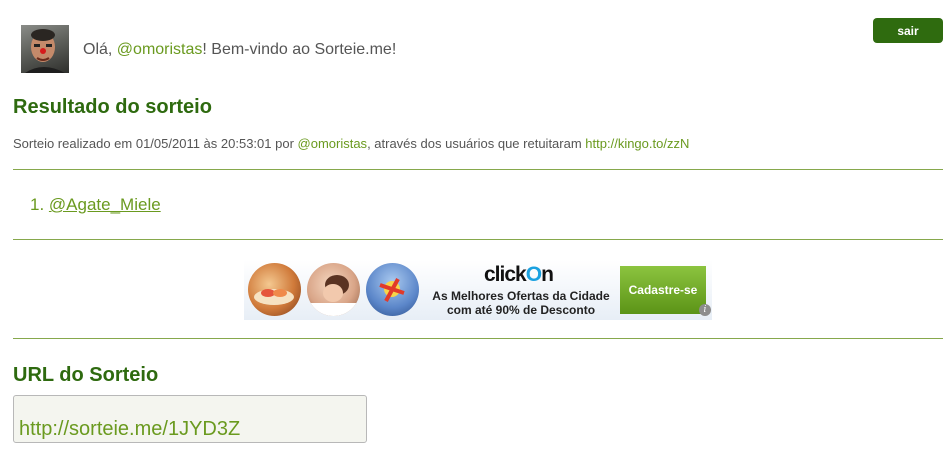 The width and height of the screenshot is (950, 454). What do you see at coordinates (37, 204) in the screenshot?
I see `winner-number: 1.` at bounding box center [37, 204].